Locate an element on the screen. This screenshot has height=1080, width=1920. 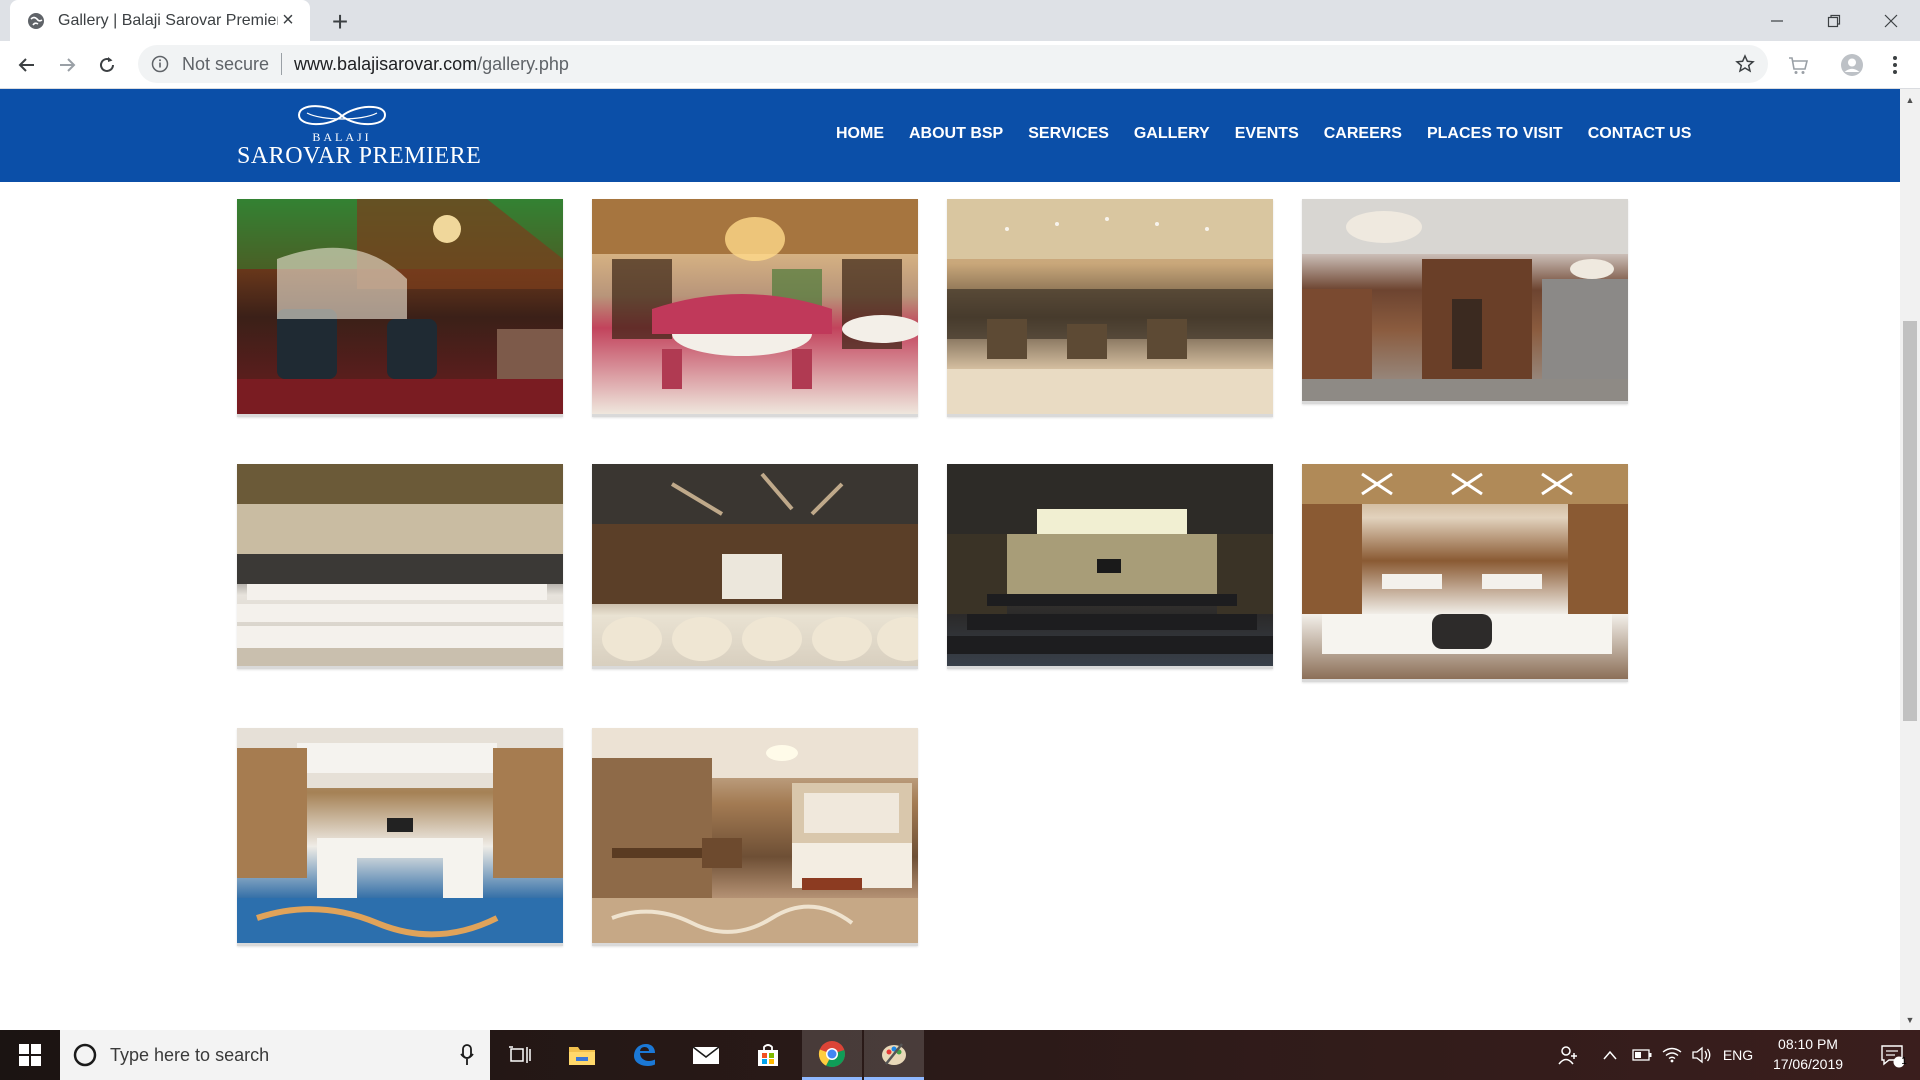
back-arrow-icon is located at coordinates (26, 65).